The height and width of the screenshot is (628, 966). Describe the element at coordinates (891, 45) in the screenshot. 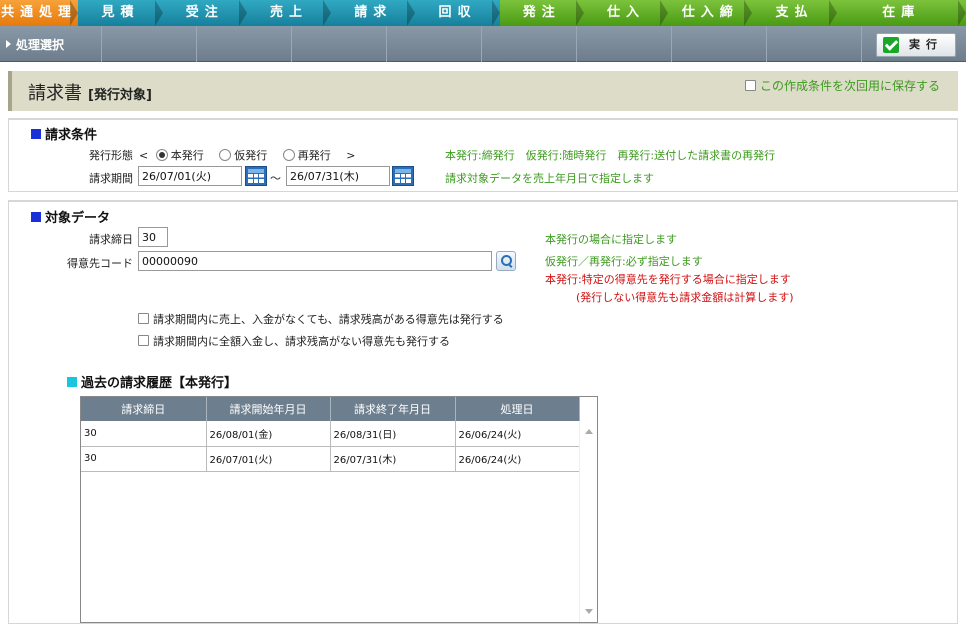

I see `check-icon` at that location.